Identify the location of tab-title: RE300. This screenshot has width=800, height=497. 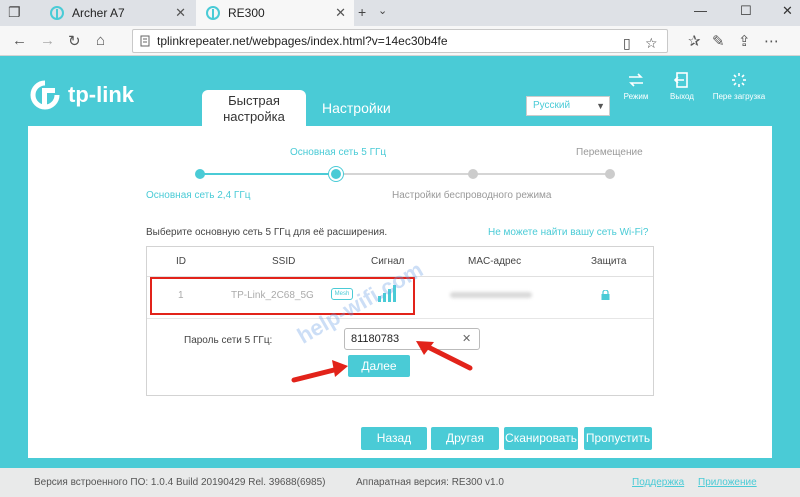
(246, 13).